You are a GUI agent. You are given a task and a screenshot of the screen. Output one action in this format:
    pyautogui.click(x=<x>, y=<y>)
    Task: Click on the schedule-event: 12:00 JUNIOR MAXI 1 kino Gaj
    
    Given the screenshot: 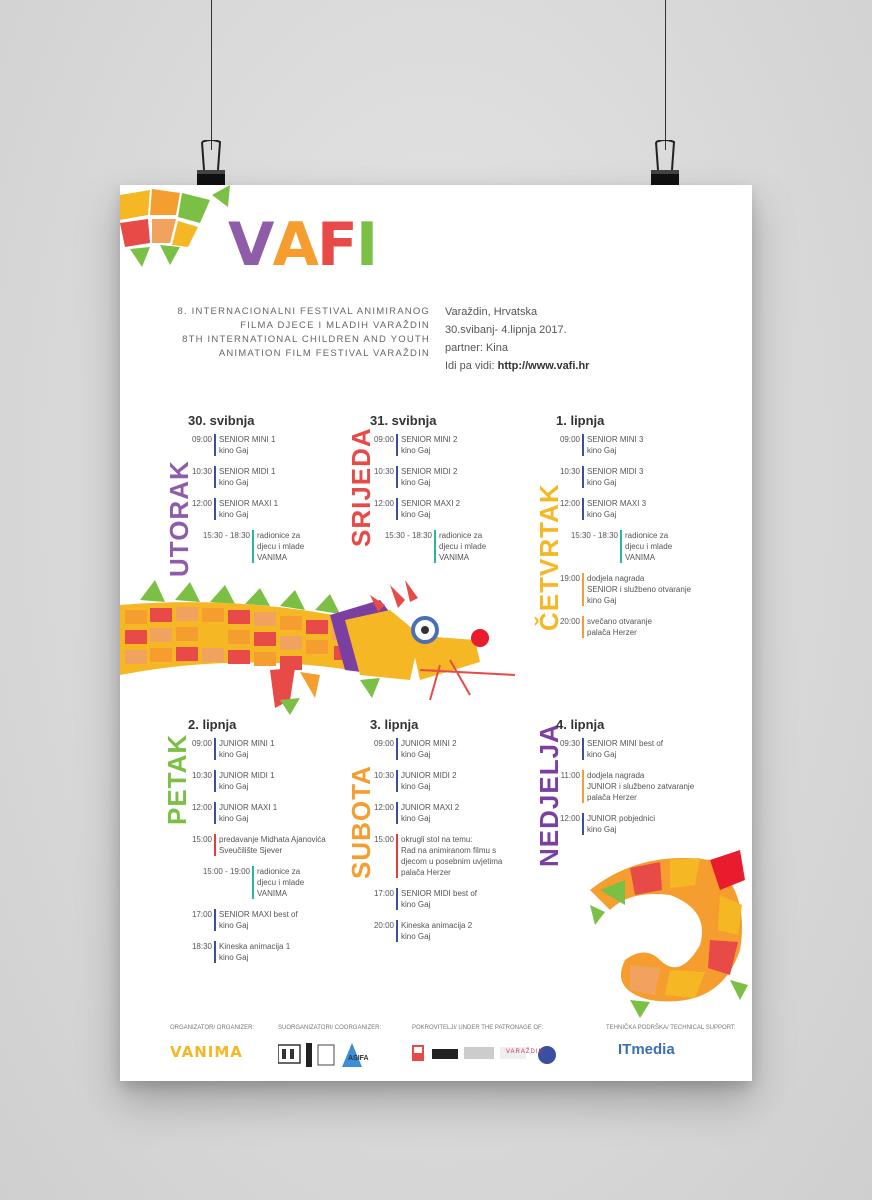 What is the action you would take?
    pyautogui.click(x=257, y=813)
    